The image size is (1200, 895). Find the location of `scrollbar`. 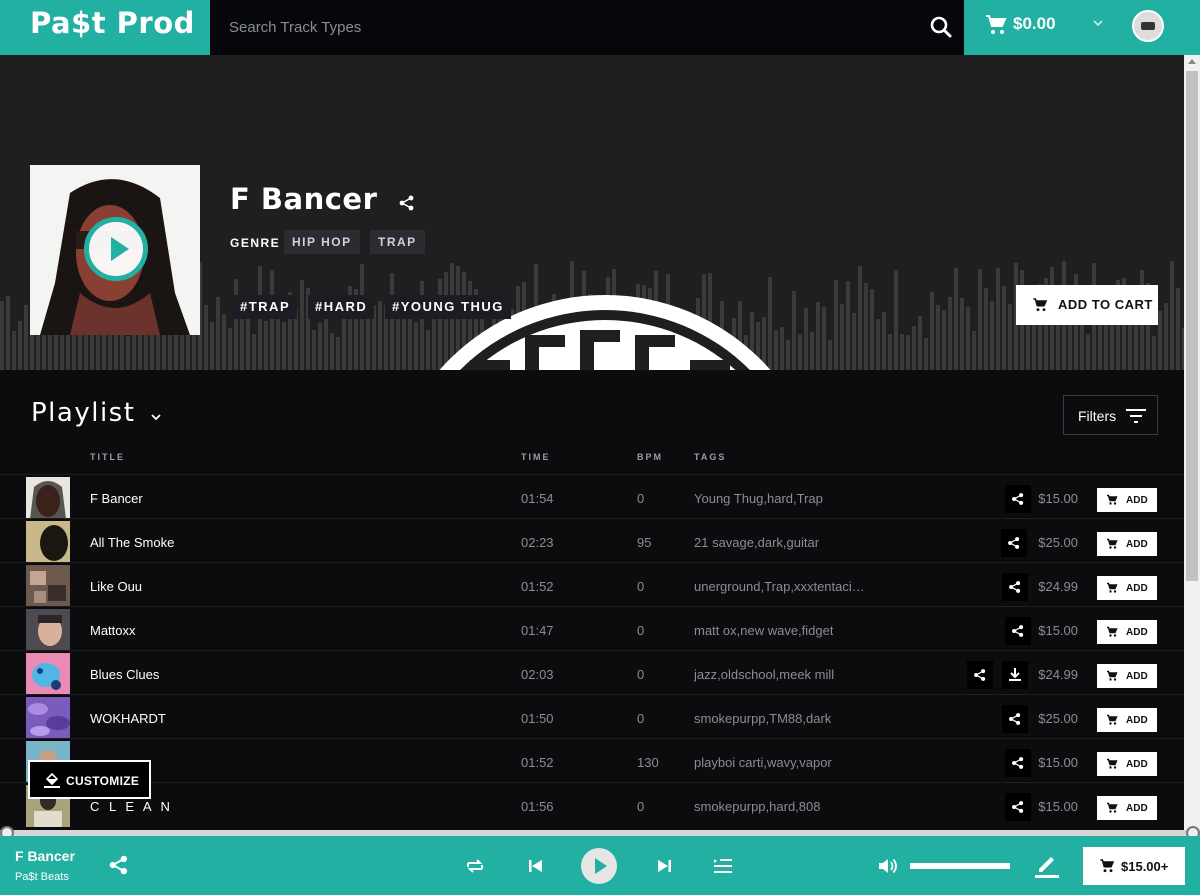

scrollbar is located at coordinates (1192, 442).